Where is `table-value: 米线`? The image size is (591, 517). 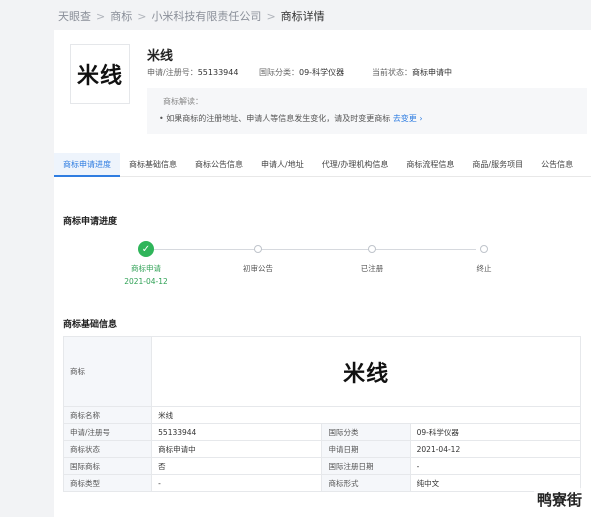
table-value: 米线 is located at coordinates (366, 415).